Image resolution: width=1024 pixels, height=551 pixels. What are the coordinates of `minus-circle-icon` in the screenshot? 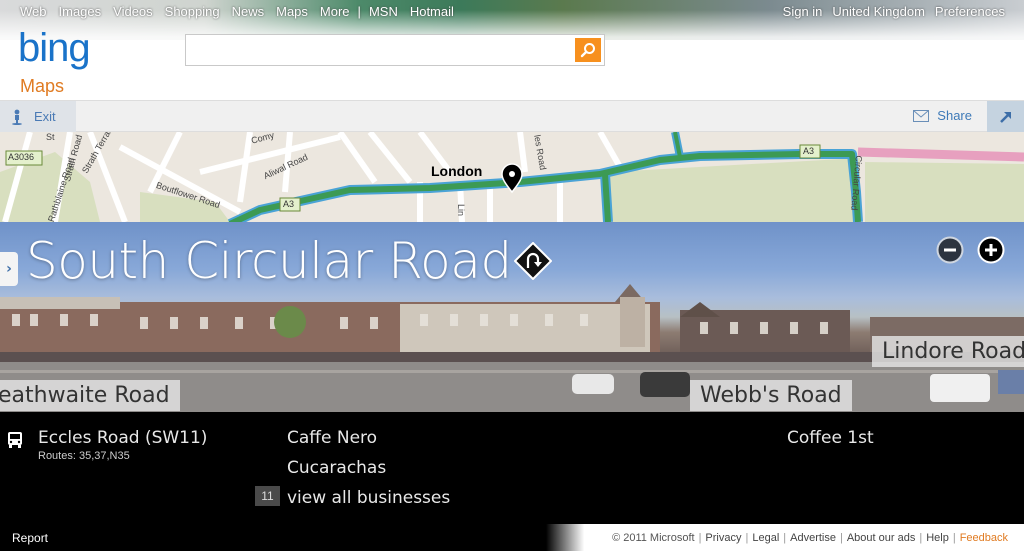 It's located at (950, 250).